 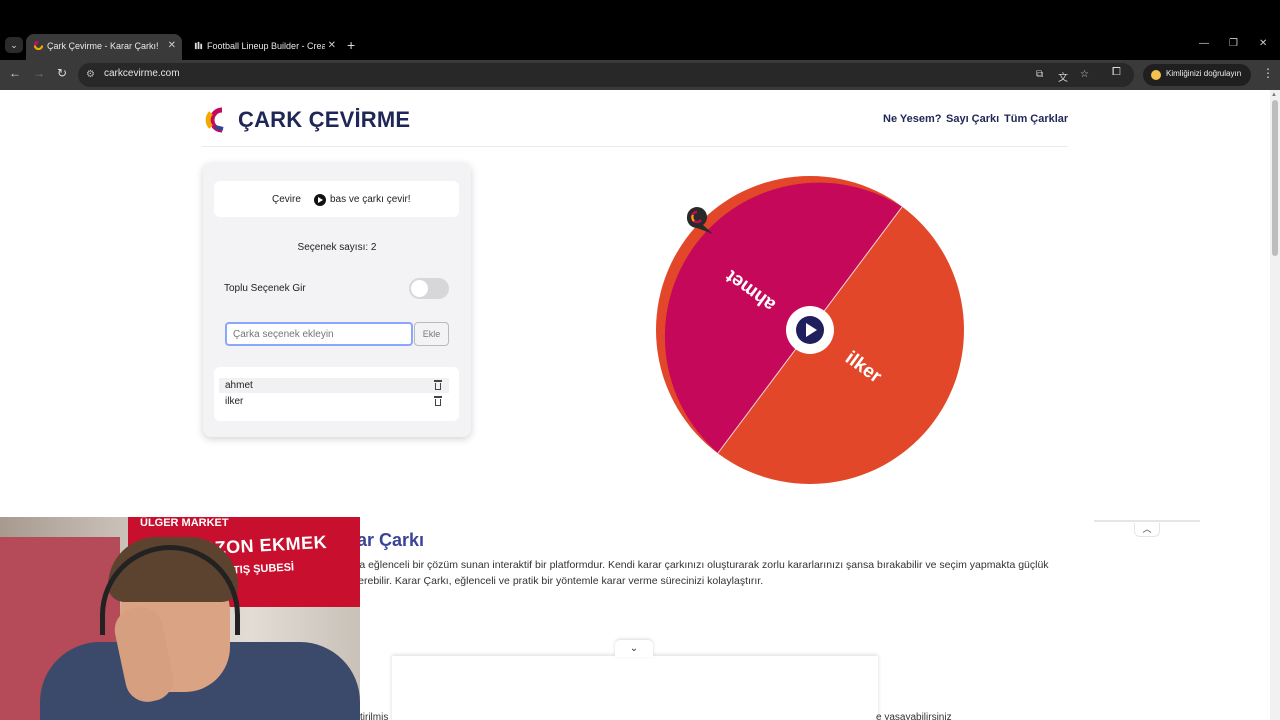 What do you see at coordinates (62, 73) in the screenshot?
I see `reload-icon: ↻` at bounding box center [62, 73].